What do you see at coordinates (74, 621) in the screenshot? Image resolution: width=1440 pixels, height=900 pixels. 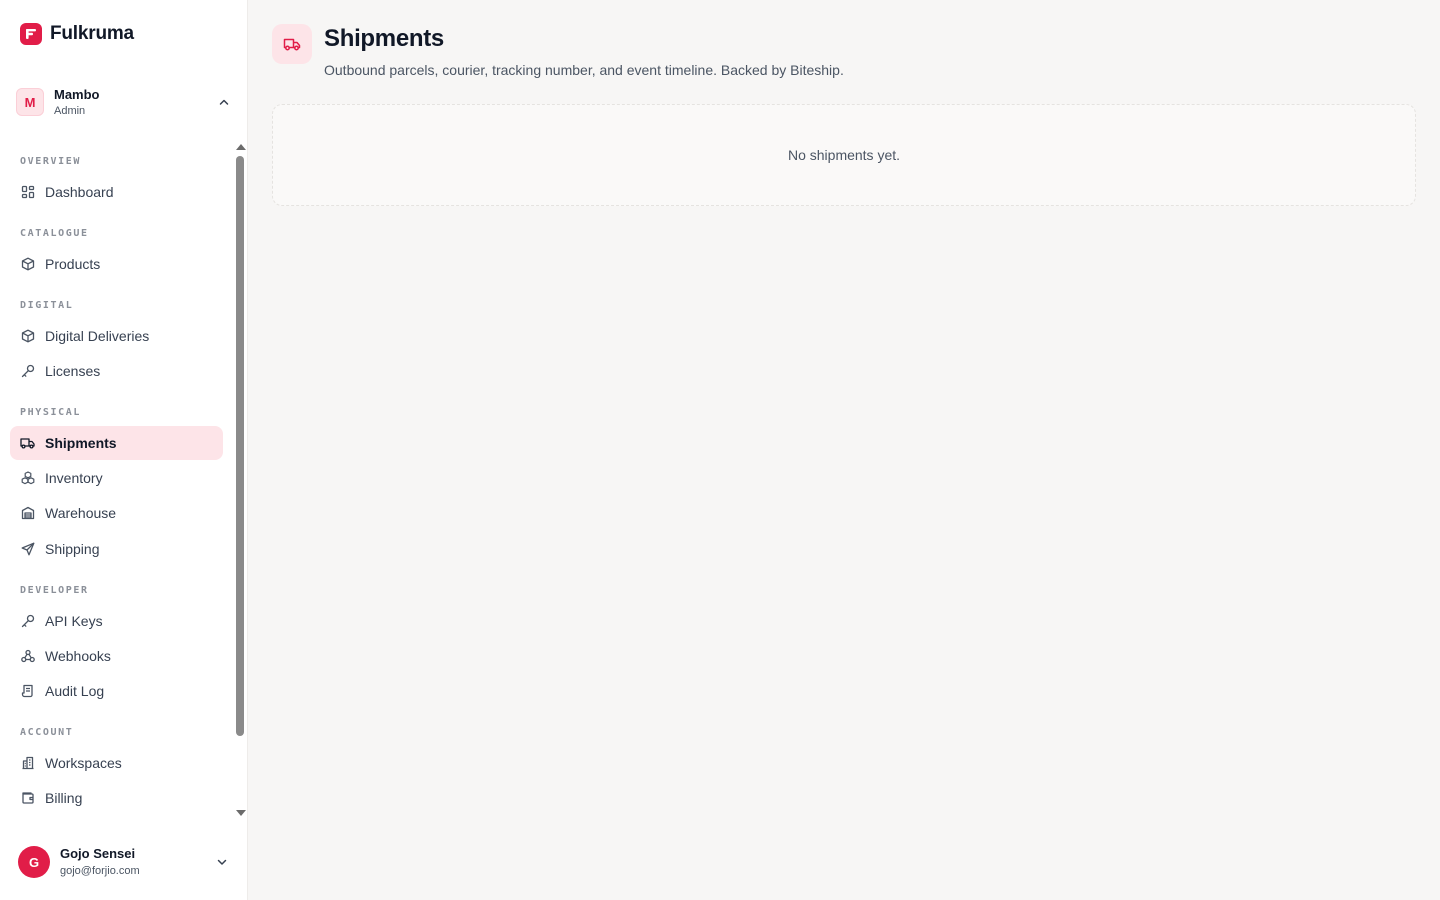 I see `sidebar-item-label: API Keys` at bounding box center [74, 621].